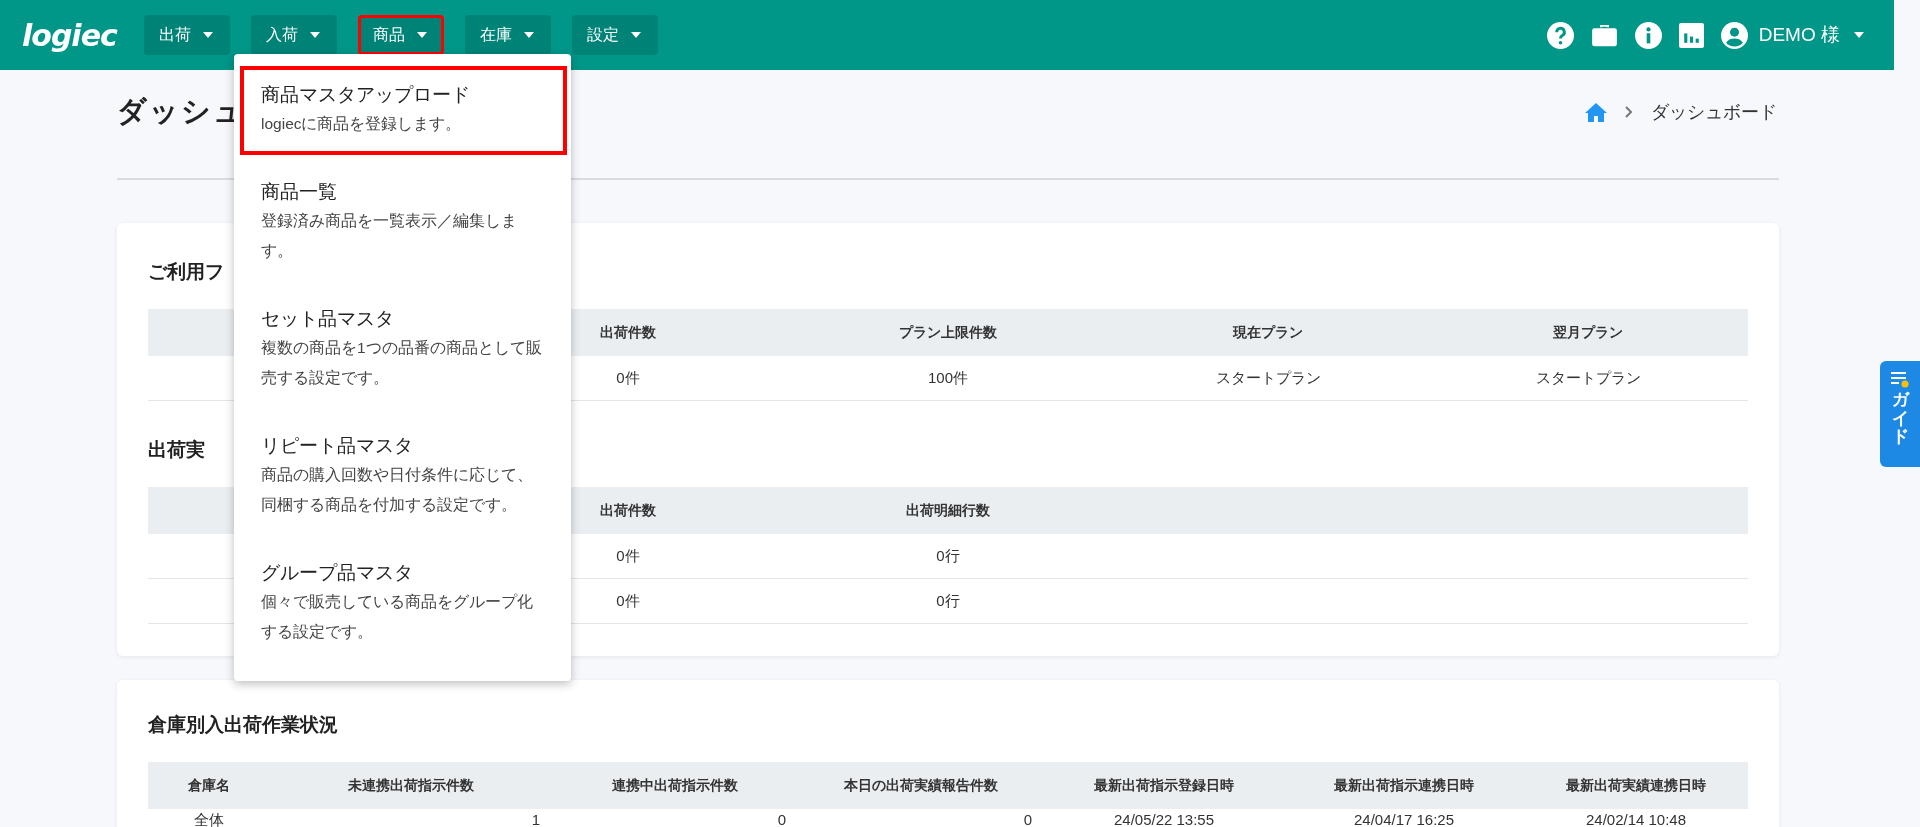  Describe the element at coordinates (243, 725) in the screenshot. I see `section-title: 倉庫別入出荷作業状況` at that location.